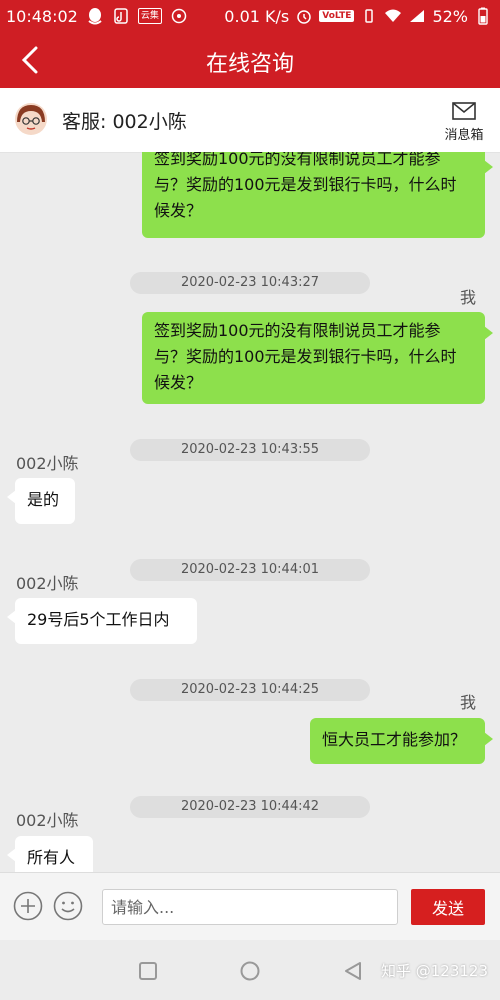 This screenshot has height=1000, width=500. I want to click on input-bar: 发送, so click(250, 906).